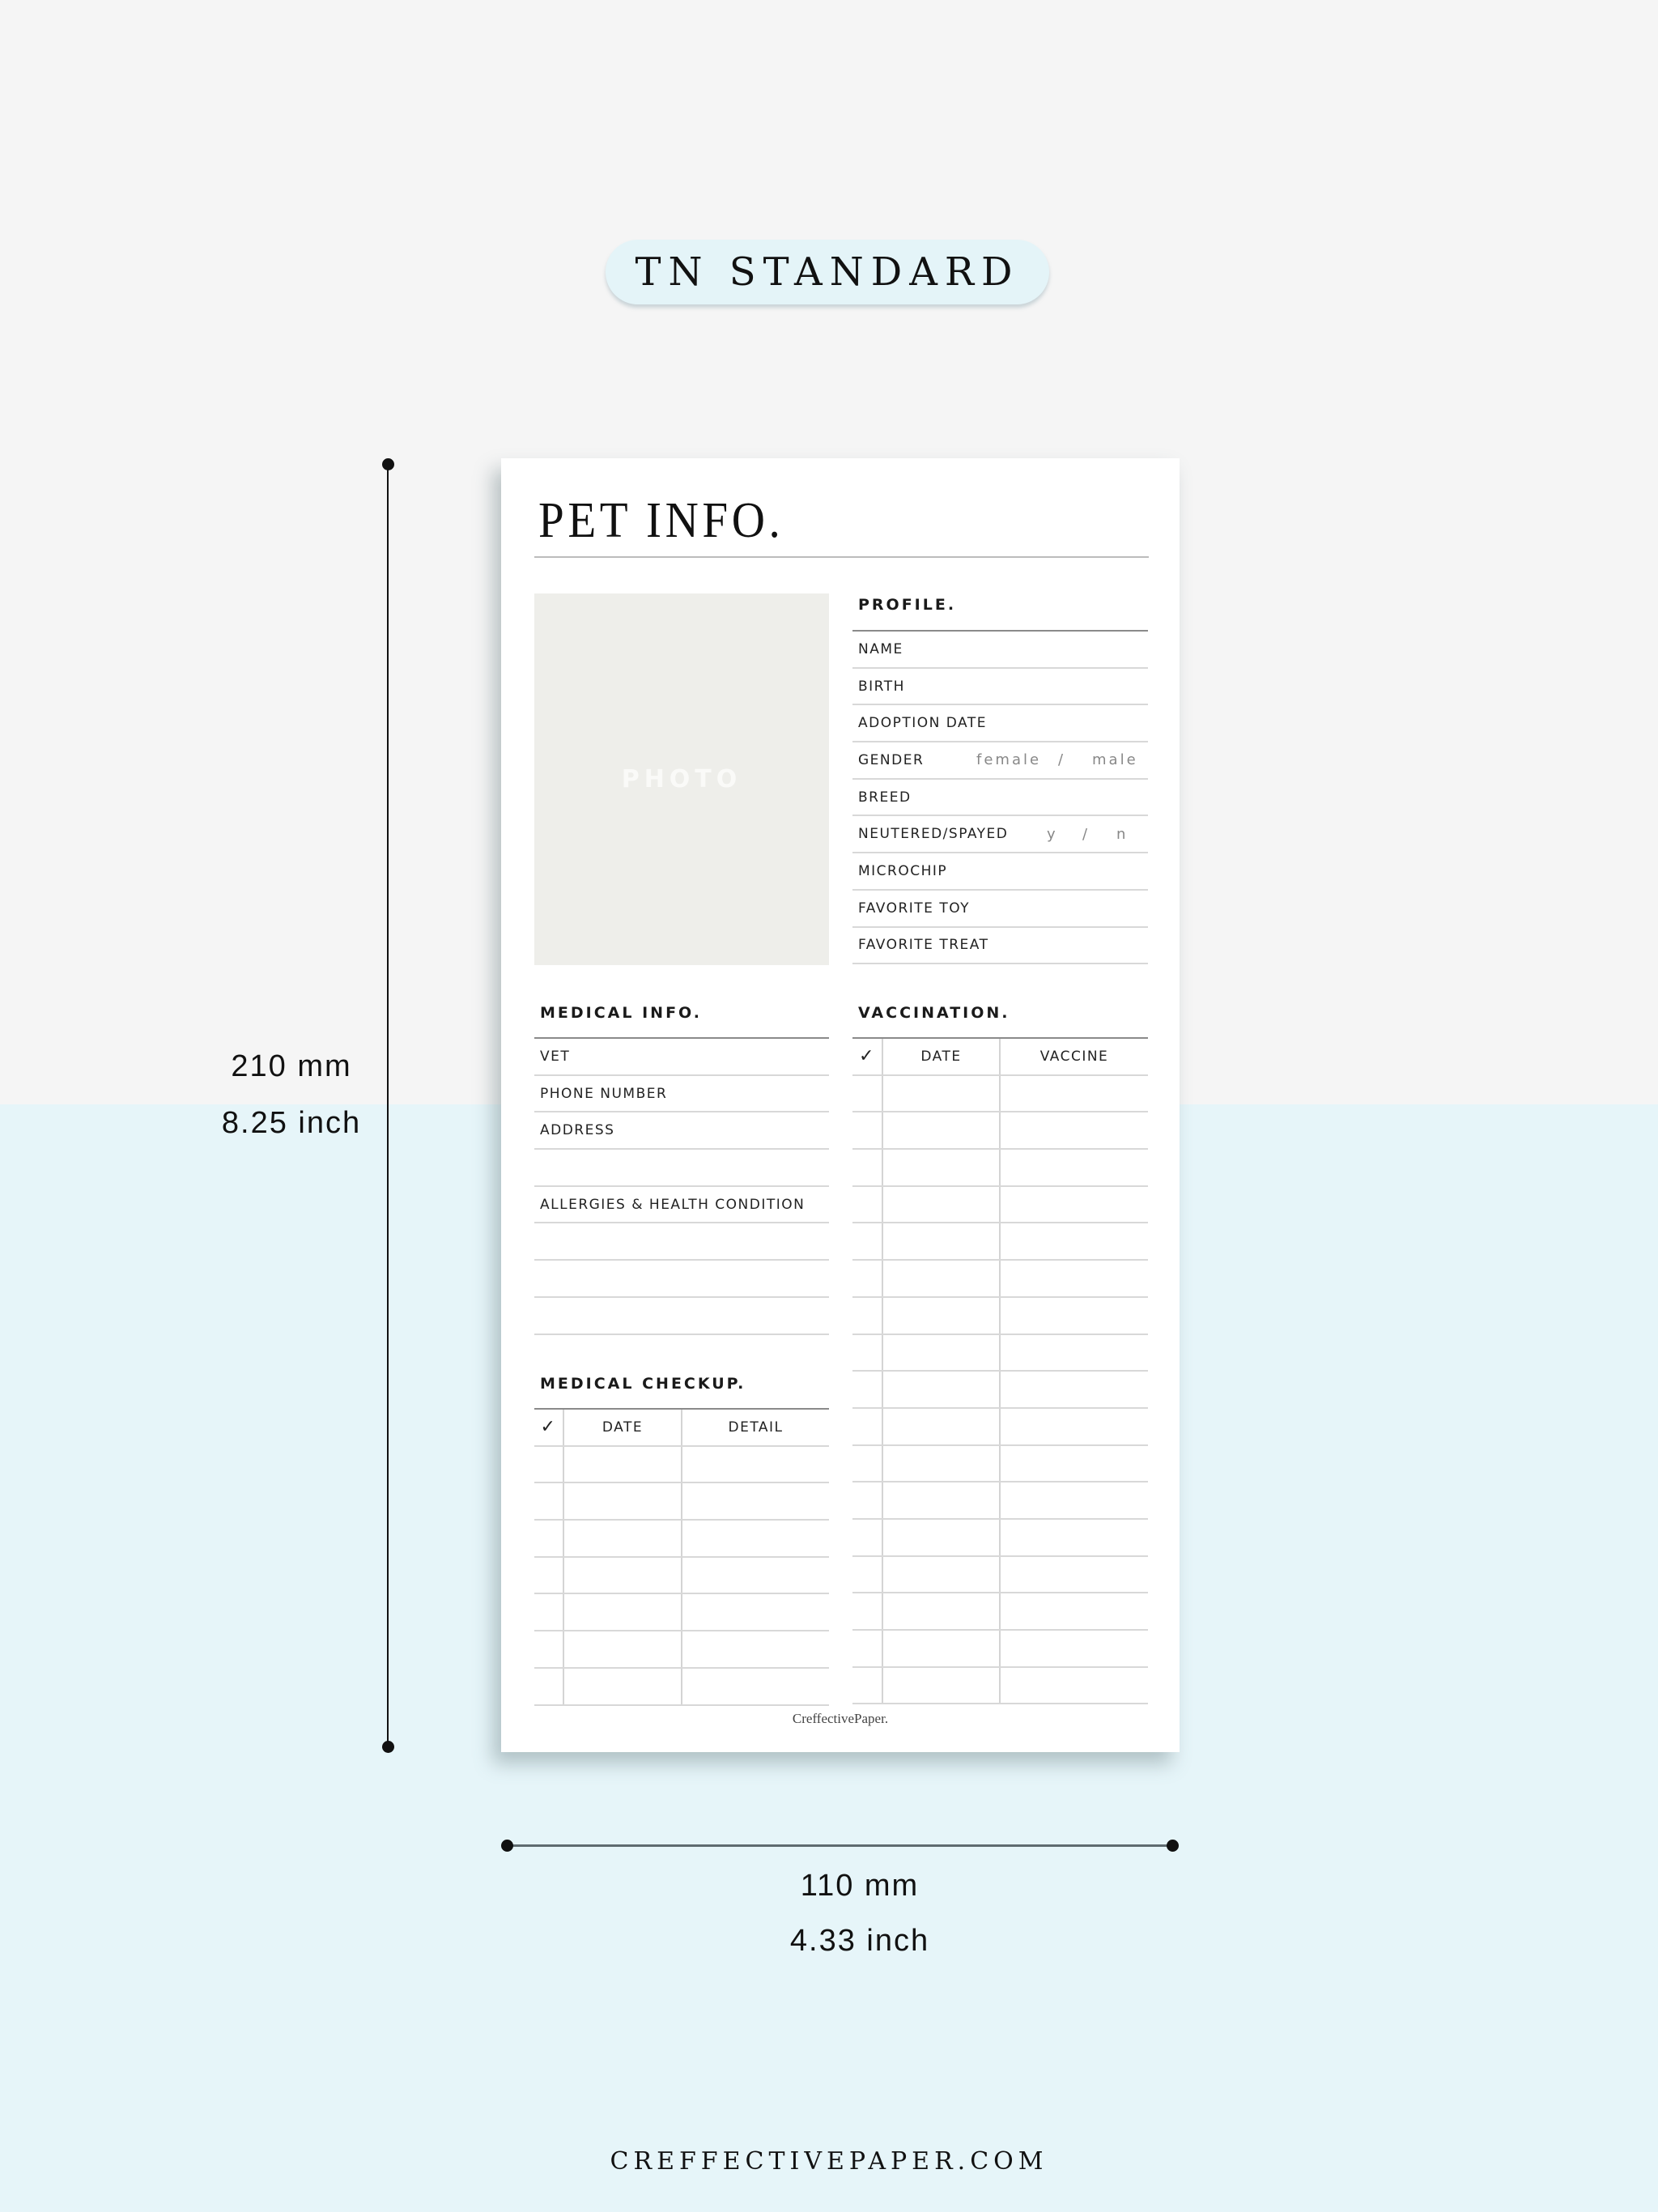 The image size is (1658, 2212). What do you see at coordinates (1115, 760) in the screenshot?
I see `option-male: male` at bounding box center [1115, 760].